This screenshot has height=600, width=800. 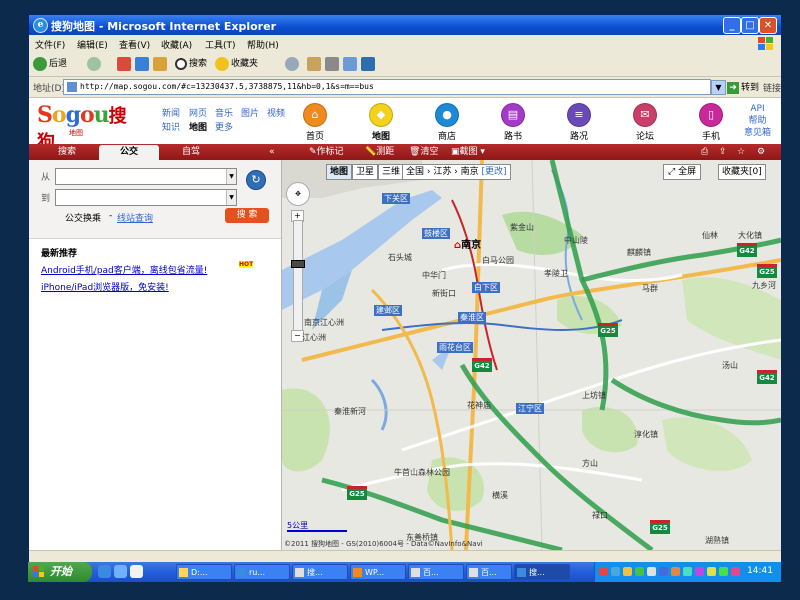 I want to click on fullscreen-button: ⤢ 全屏, so click(x=682, y=172).